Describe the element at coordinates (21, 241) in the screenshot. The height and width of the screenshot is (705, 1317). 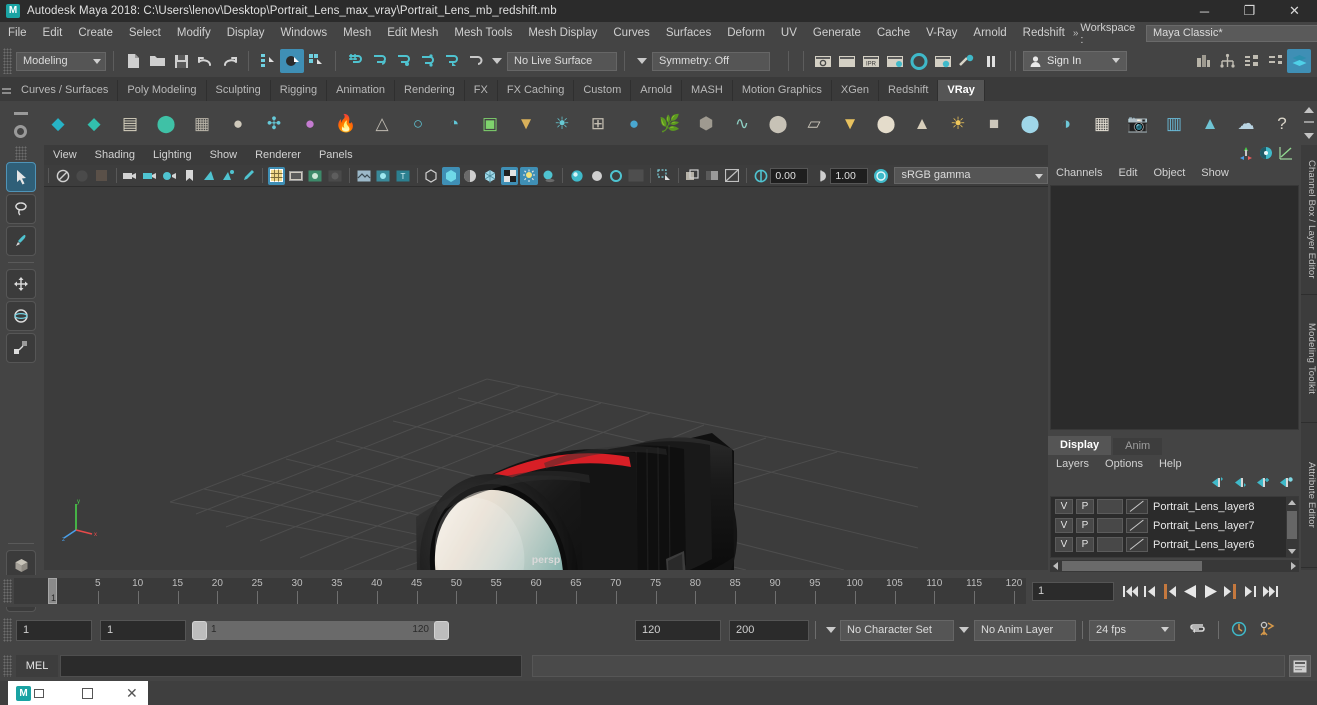
I see `paint-select-tool` at that location.